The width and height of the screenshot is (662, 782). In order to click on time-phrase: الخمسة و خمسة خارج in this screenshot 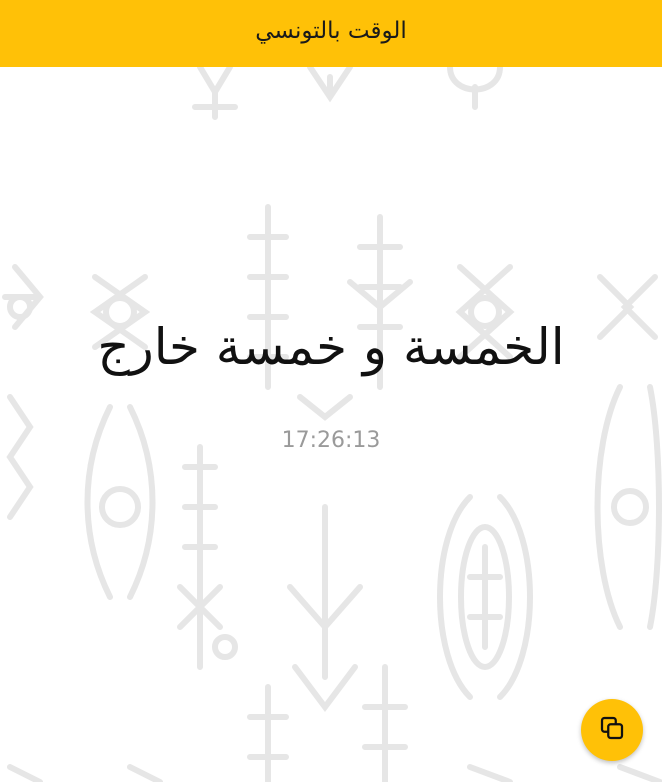, I will do `click(331, 347)`.